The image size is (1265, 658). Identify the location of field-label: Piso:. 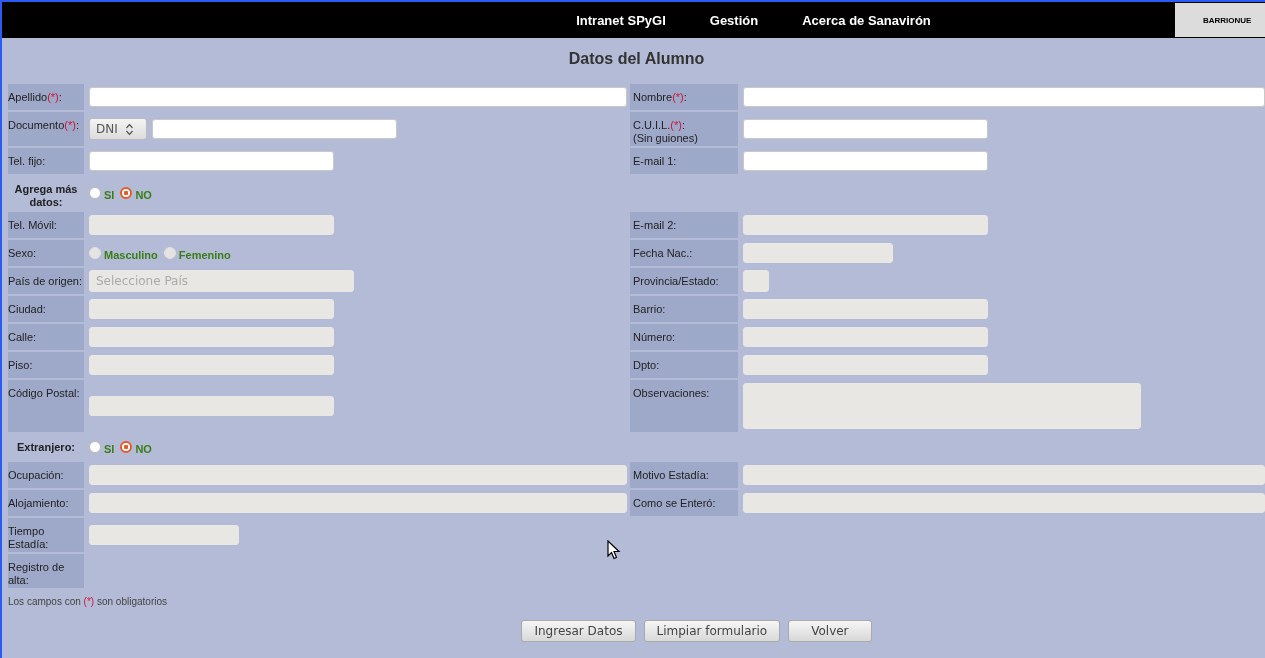
(46, 365).